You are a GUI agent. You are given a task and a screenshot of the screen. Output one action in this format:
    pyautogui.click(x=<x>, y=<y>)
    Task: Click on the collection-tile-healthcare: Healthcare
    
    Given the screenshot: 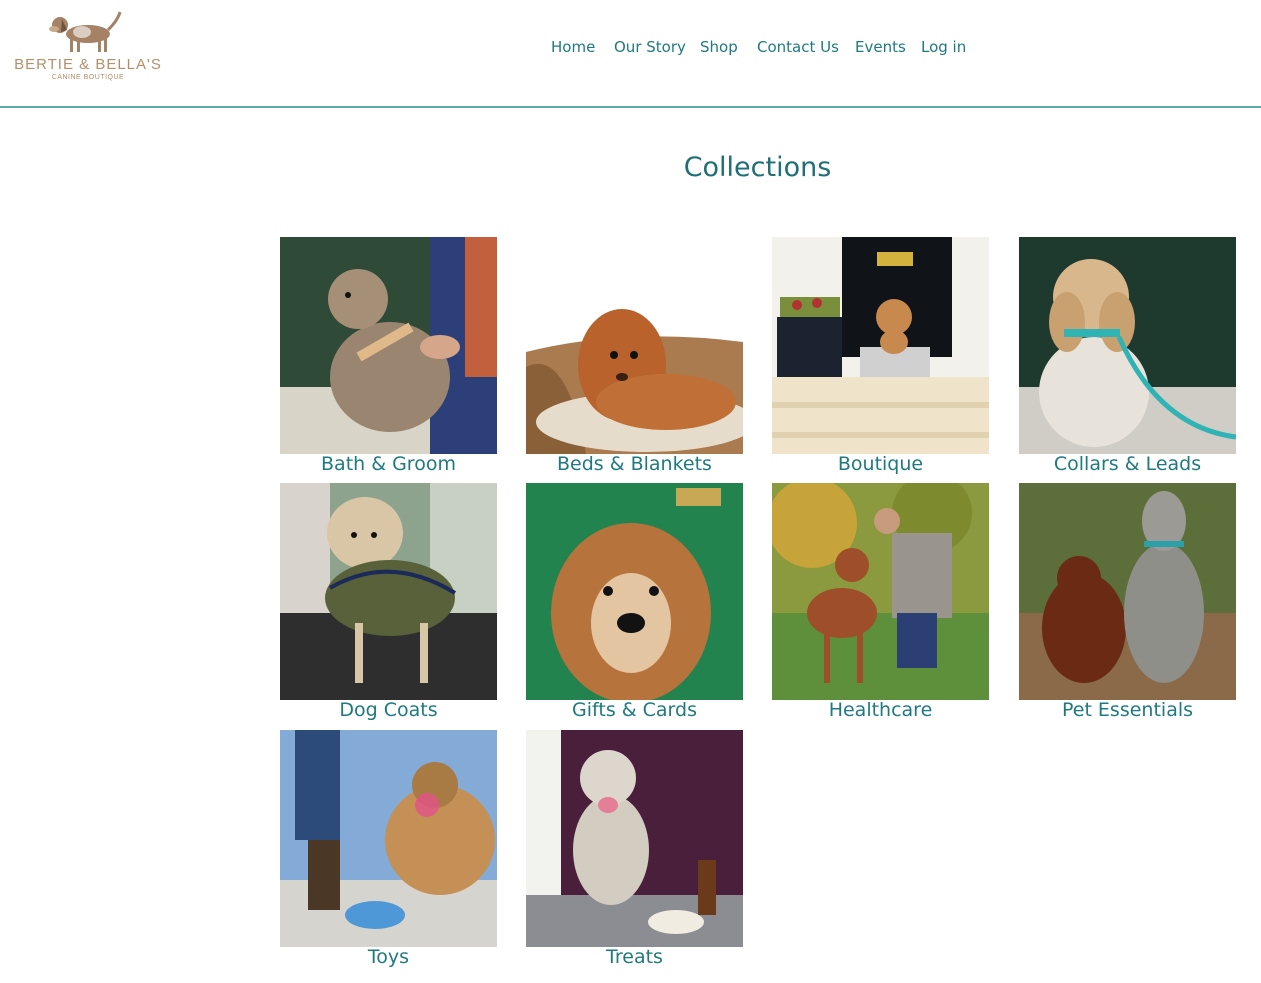 What is the action you would take?
    pyautogui.click(x=880, y=603)
    